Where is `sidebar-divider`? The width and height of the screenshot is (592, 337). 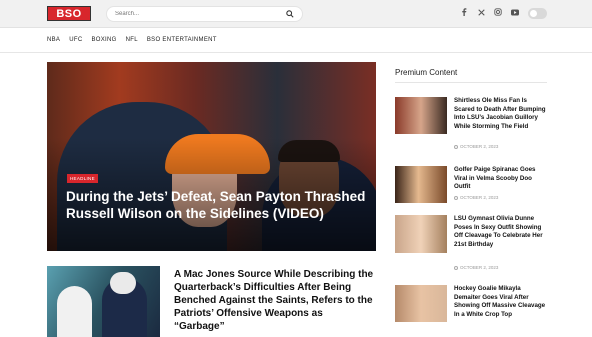 sidebar-divider is located at coordinates (471, 82).